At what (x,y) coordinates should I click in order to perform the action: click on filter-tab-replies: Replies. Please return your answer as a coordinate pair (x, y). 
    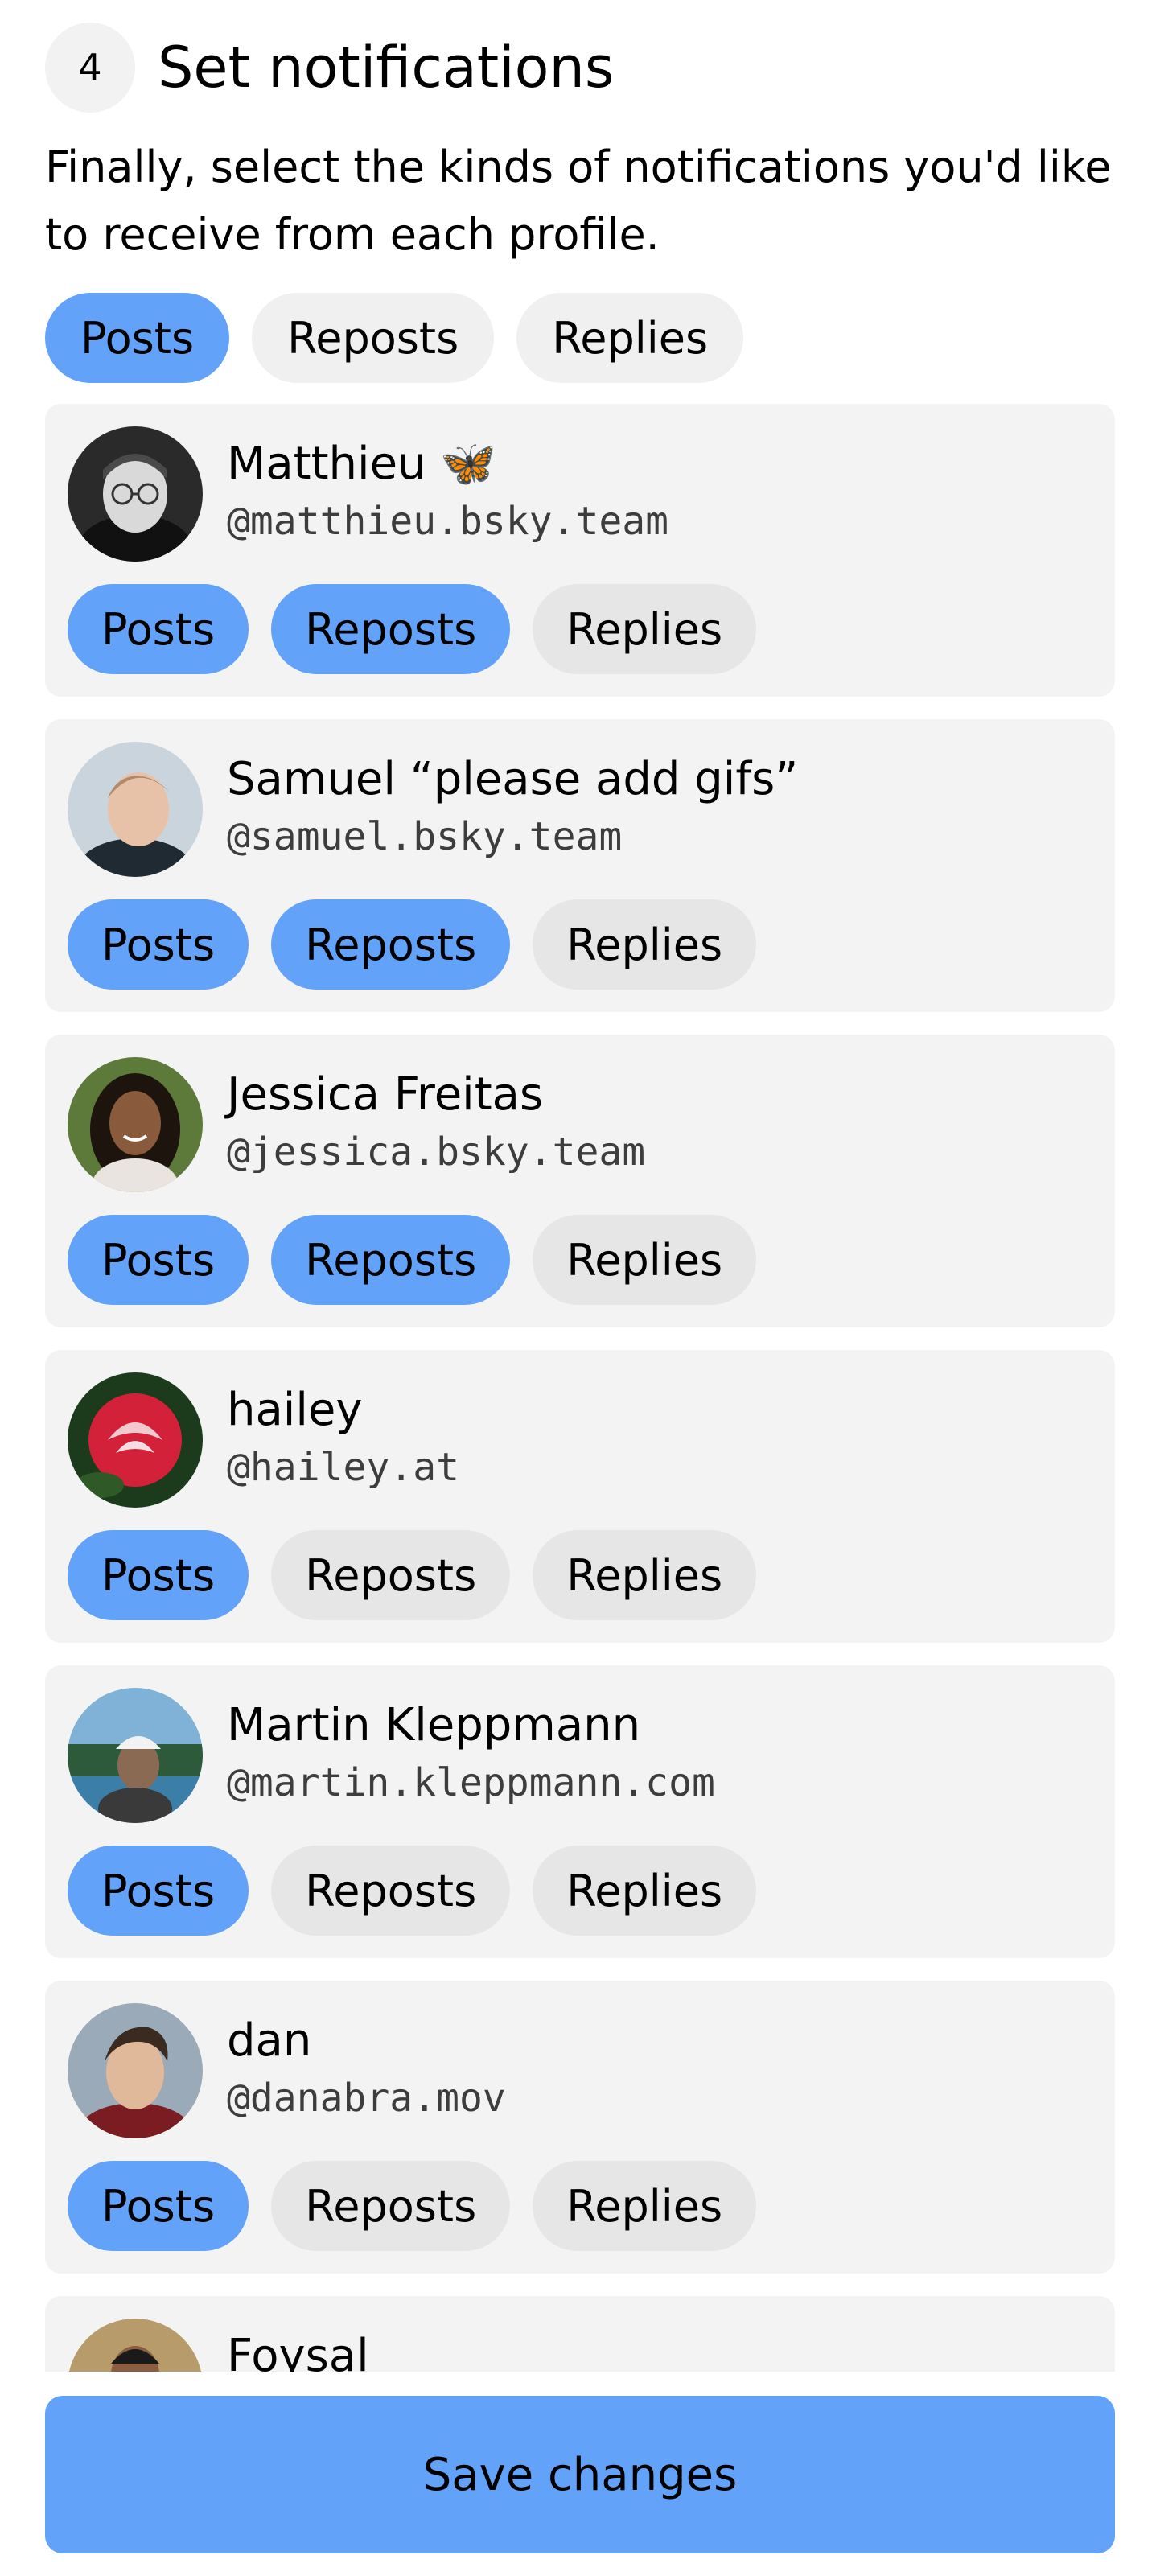
    Looking at the image, I should click on (630, 338).